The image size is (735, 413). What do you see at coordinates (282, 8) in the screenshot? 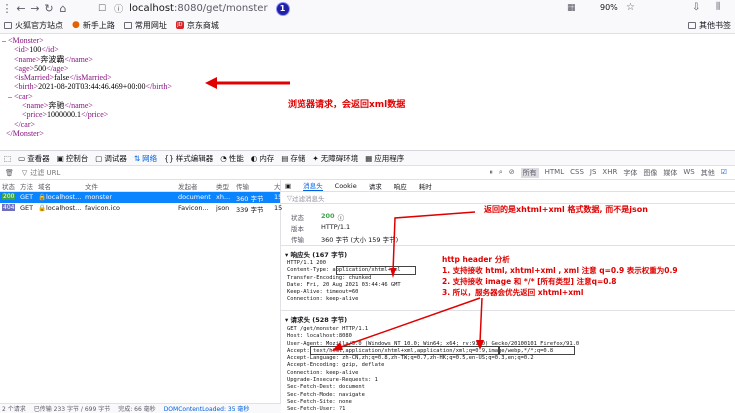
I see `step-badge: 1` at bounding box center [282, 8].